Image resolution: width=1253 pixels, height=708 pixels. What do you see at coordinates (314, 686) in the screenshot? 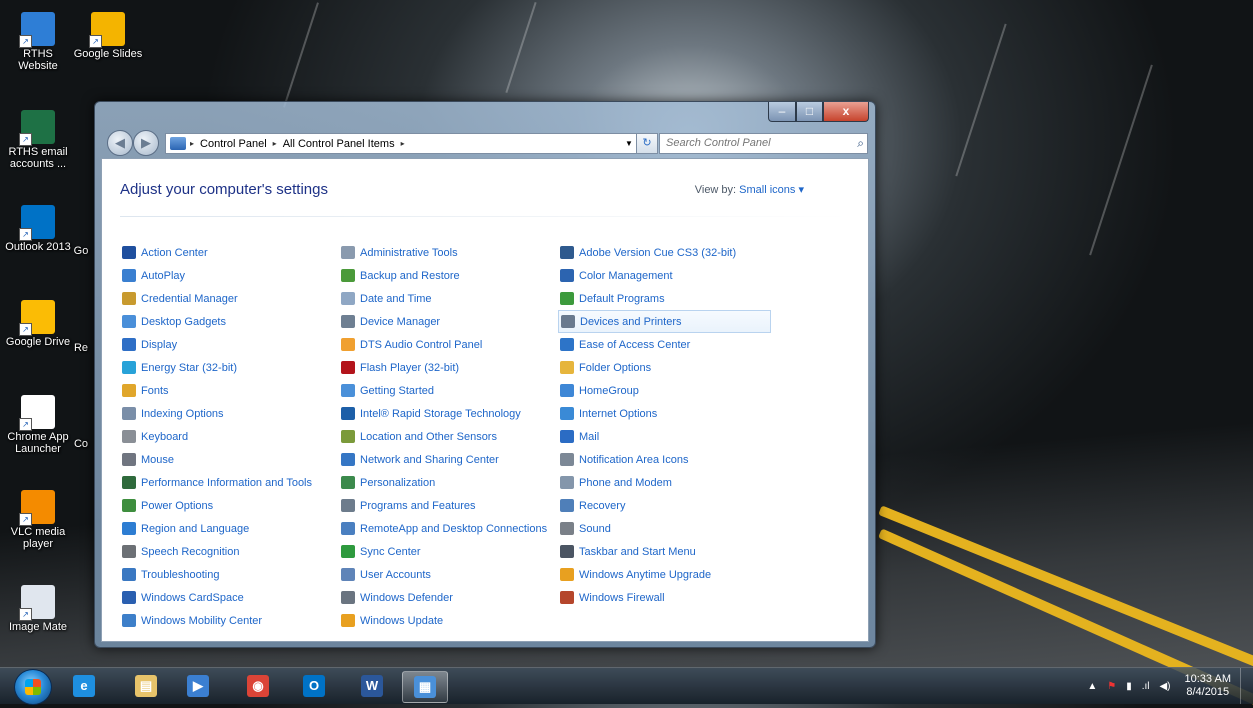
I see `taskbar-outlook-button: O` at bounding box center [314, 686].